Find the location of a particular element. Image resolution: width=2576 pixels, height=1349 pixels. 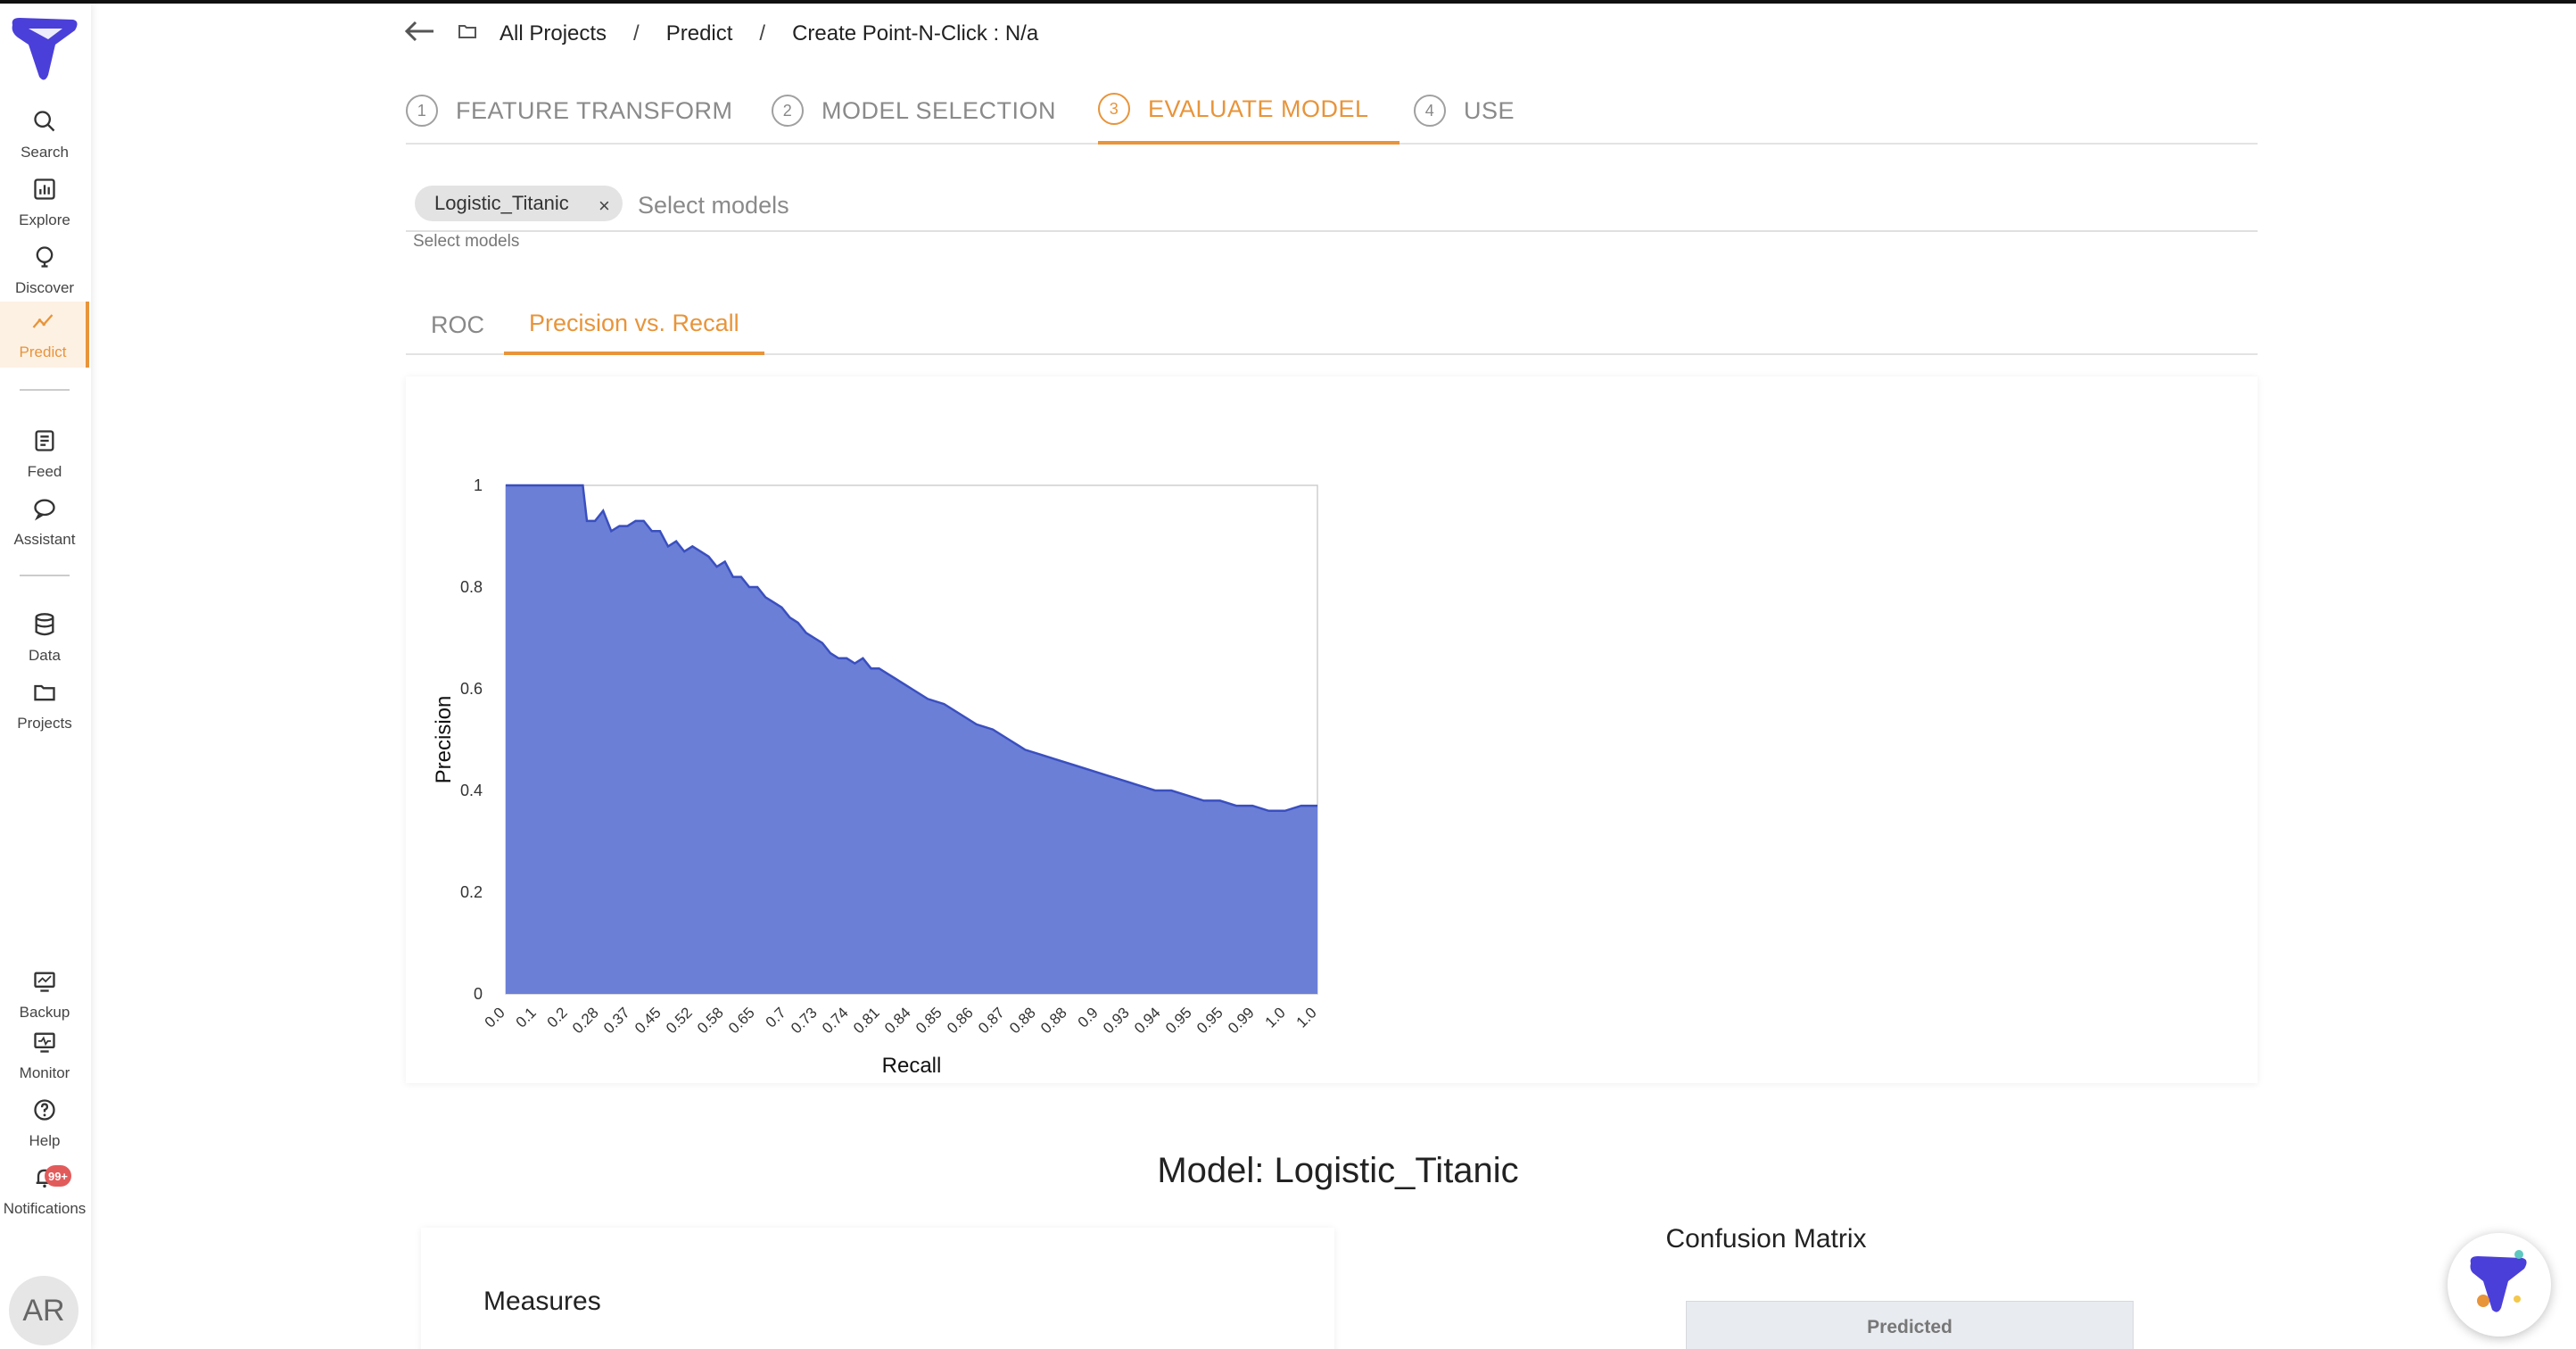

sidebar-item-label: Search is located at coordinates (45, 152).